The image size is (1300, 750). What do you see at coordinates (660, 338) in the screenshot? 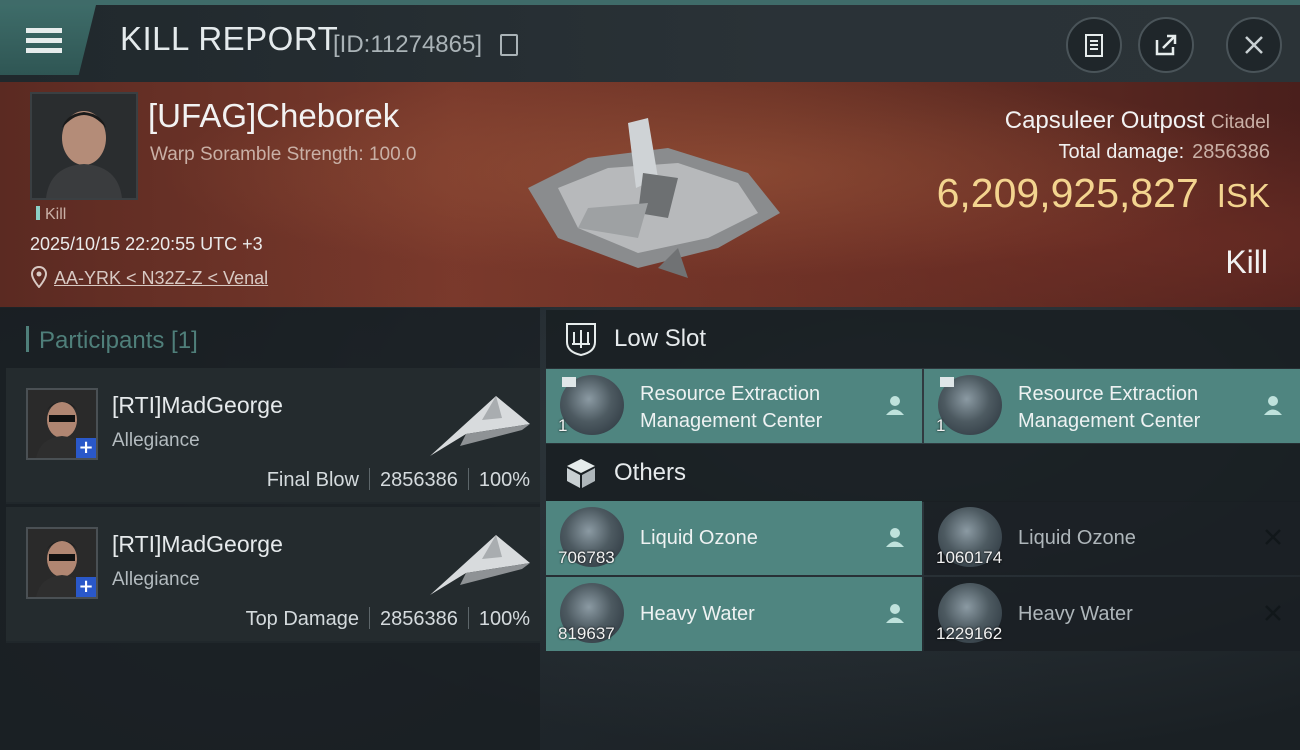
I see `low-slot-label: Low Slot` at bounding box center [660, 338].